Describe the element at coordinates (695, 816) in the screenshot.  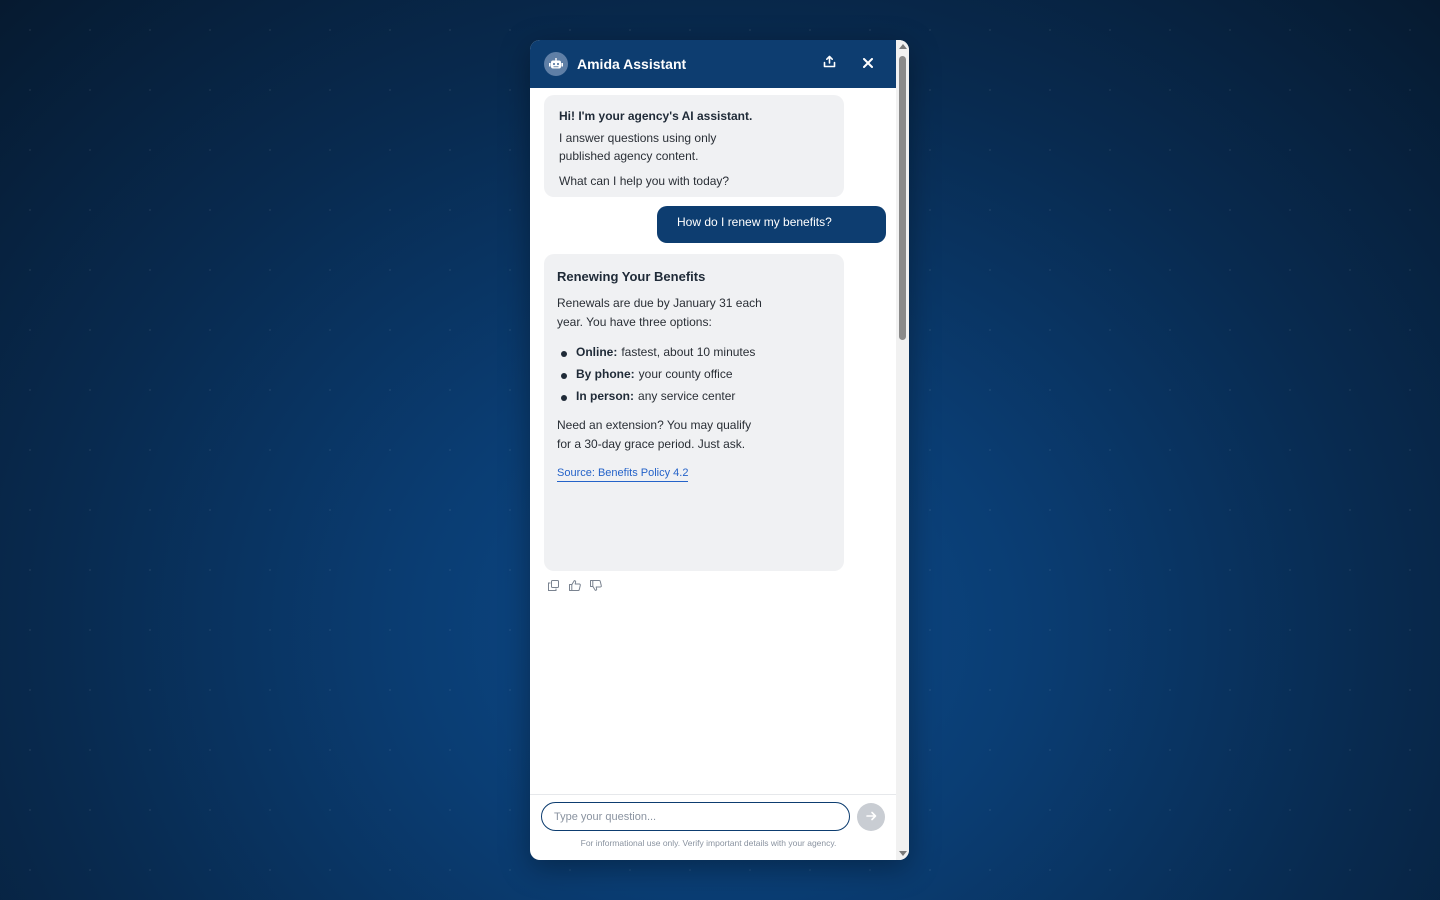
I see `question-input` at that location.